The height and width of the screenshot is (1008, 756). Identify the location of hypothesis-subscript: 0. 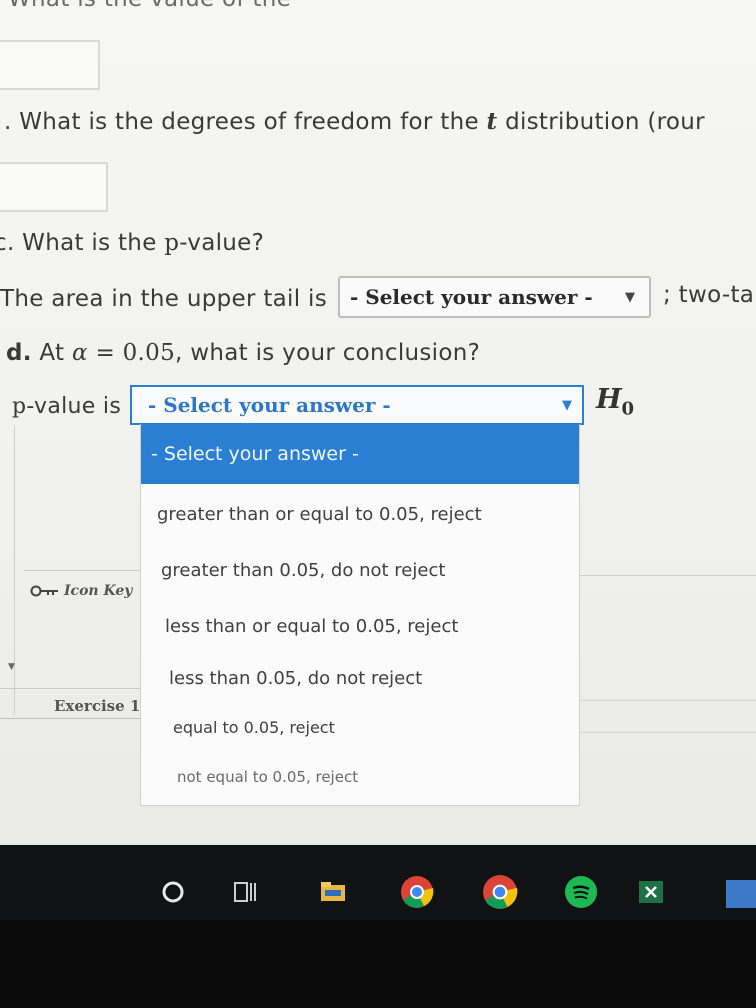
(628, 409).